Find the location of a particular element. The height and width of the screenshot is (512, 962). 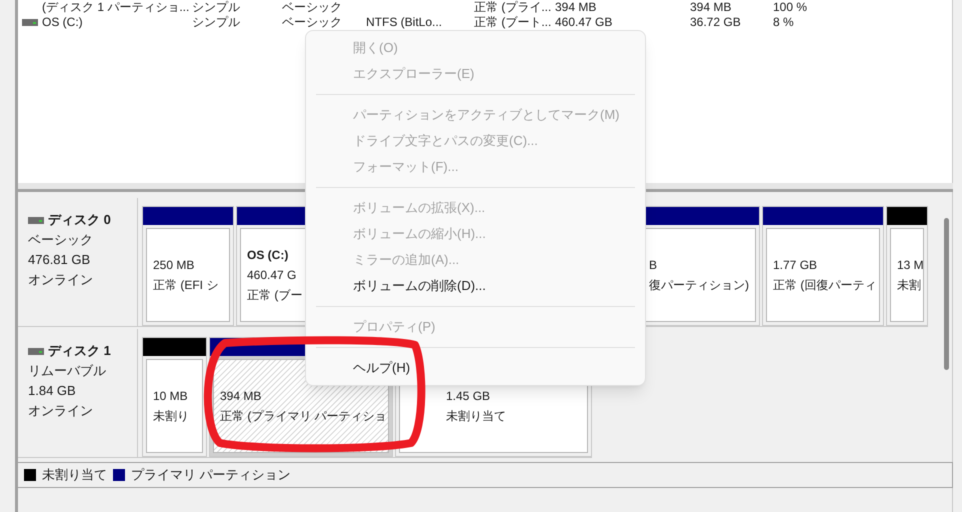

table-cell: OS (C:) is located at coordinates (62, 22).